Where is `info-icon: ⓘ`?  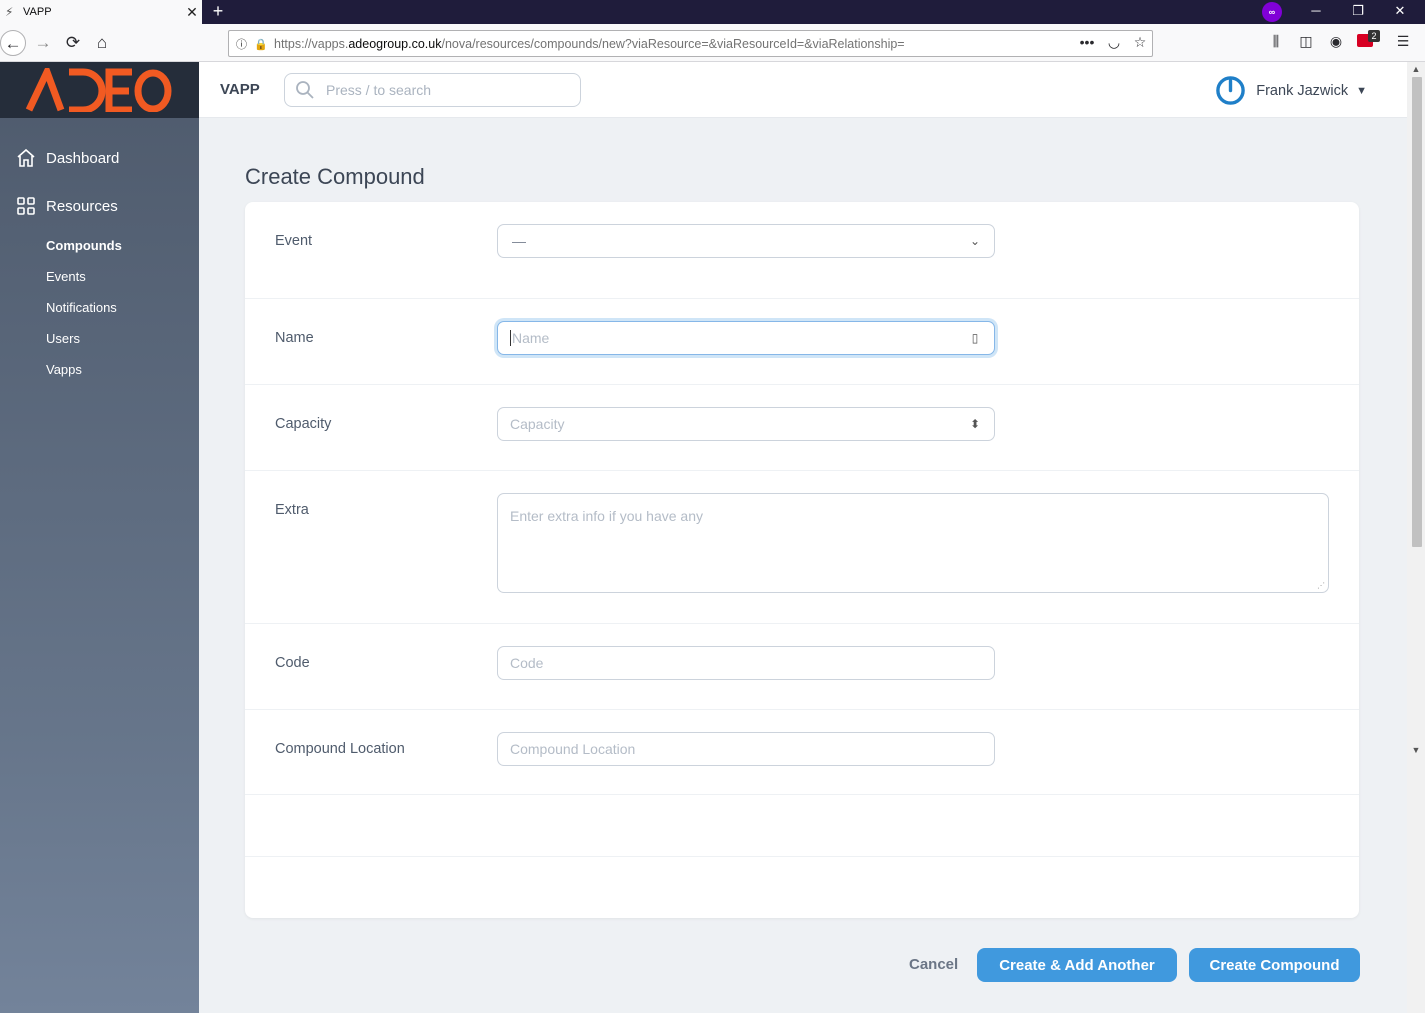 info-icon: ⓘ is located at coordinates (244, 44).